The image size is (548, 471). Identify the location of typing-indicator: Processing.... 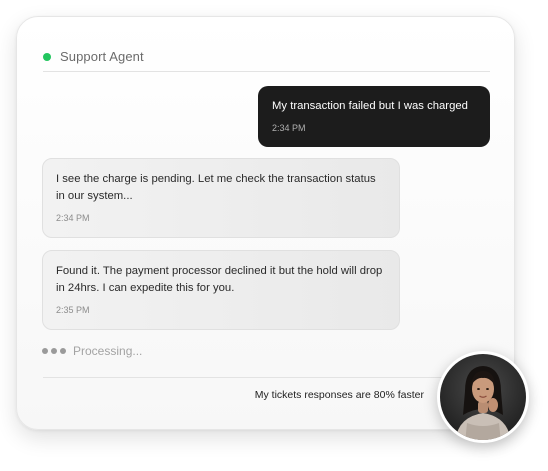
(92, 351).